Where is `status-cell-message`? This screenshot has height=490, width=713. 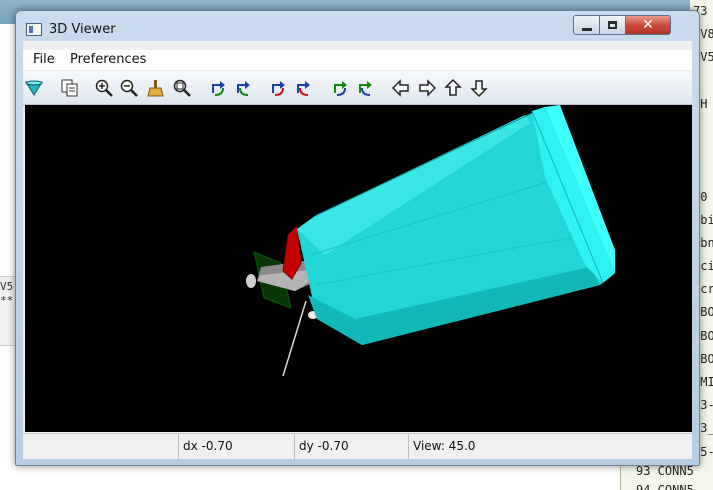 status-cell-message is located at coordinates (100, 446).